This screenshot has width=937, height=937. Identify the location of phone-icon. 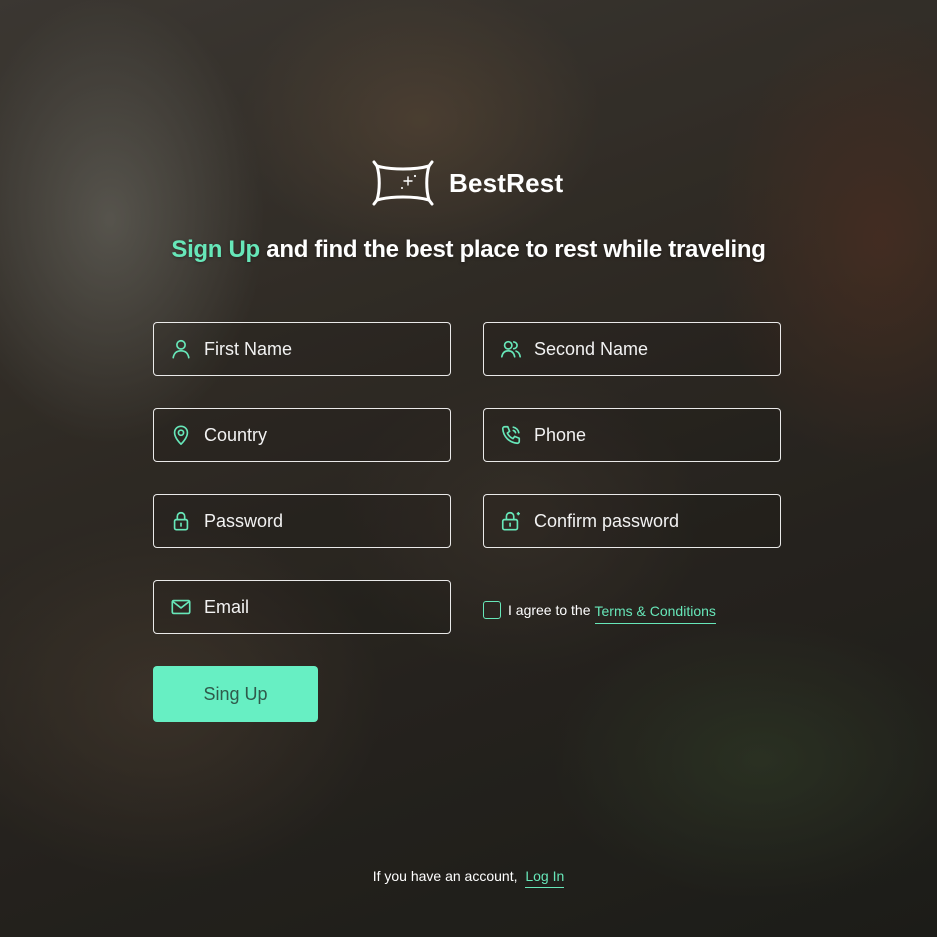
(511, 435).